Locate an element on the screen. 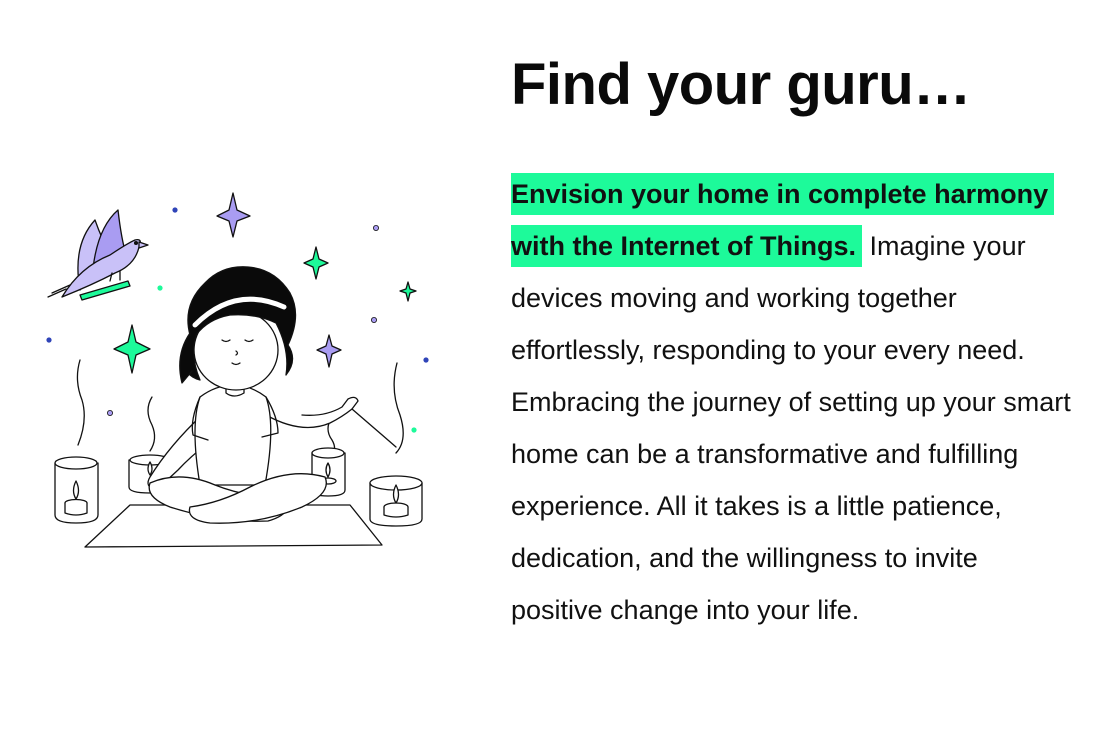 The image size is (1114, 739). bird-icon is located at coordinates (98, 255).